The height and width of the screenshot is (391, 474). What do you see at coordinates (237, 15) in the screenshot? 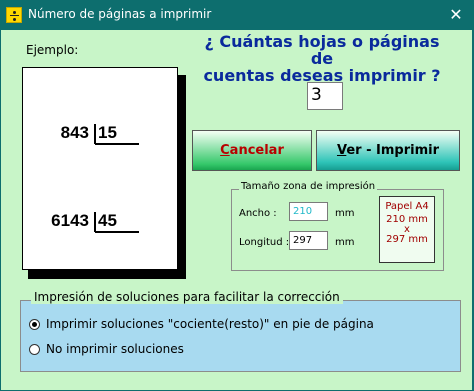
I see `title-bar: Número de páginas a imprimir ✕` at bounding box center [237, 15].